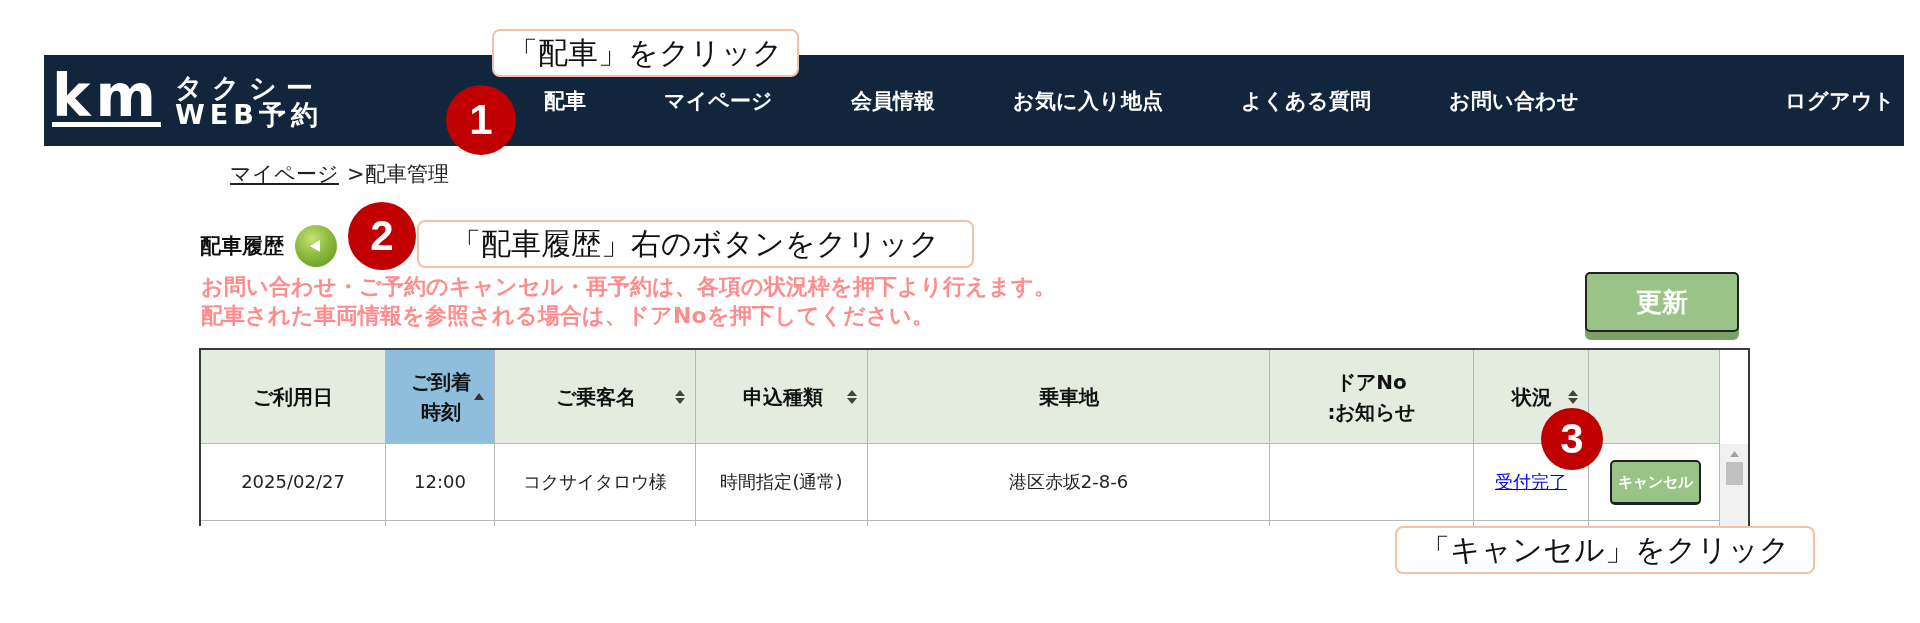  Describe the element at coordinates (718, 100) in the screenshot. I see `nav-link: マイページ` at that location.